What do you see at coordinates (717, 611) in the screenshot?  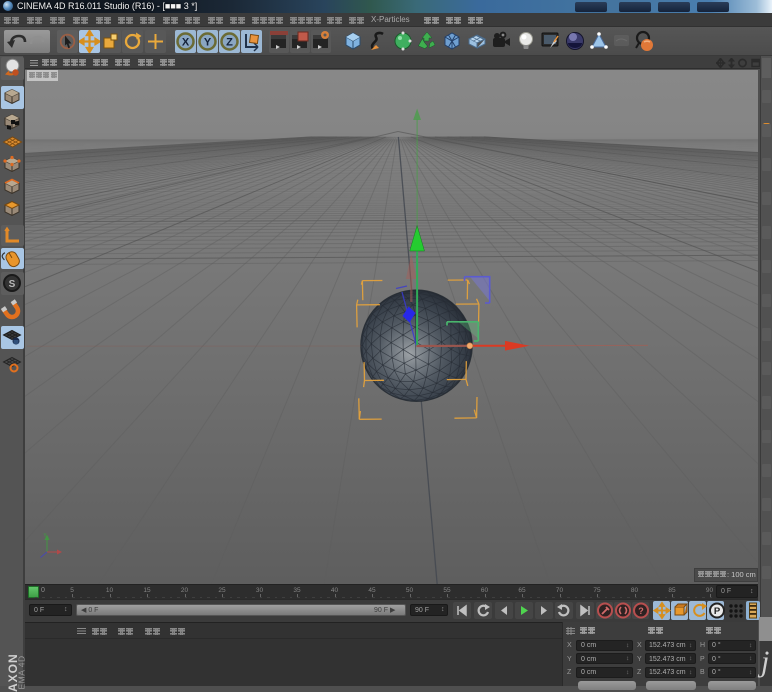 I see `svg-text: P` at bounding box center [717, 611].